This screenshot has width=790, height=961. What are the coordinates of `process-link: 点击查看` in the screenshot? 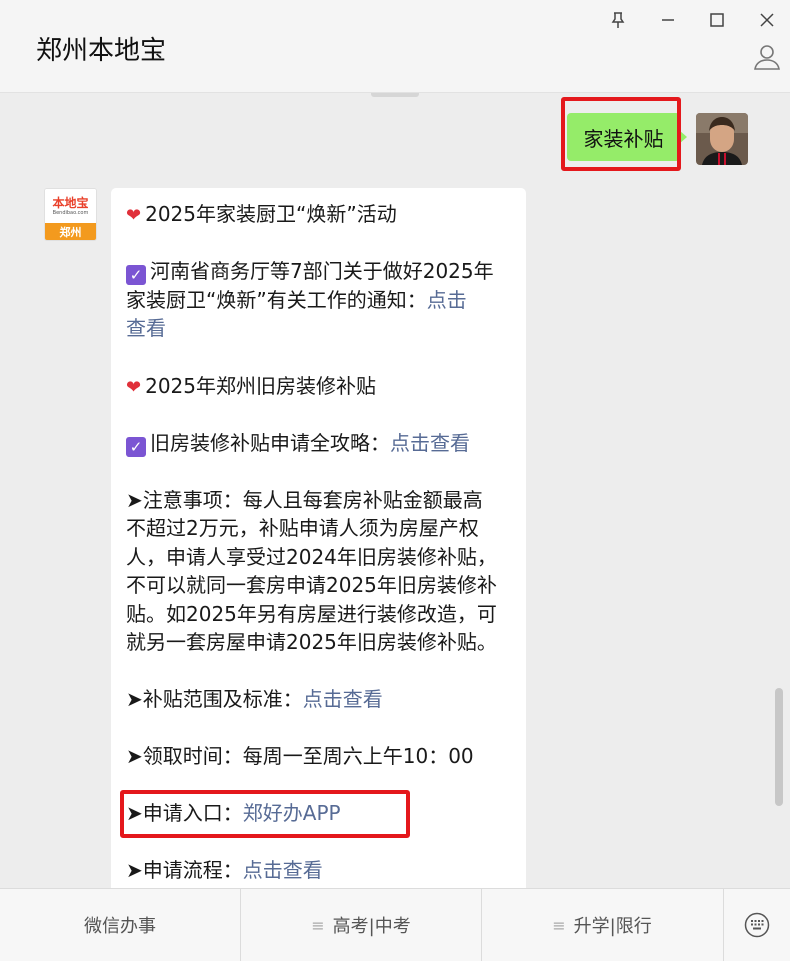 It's located at (283, 870).